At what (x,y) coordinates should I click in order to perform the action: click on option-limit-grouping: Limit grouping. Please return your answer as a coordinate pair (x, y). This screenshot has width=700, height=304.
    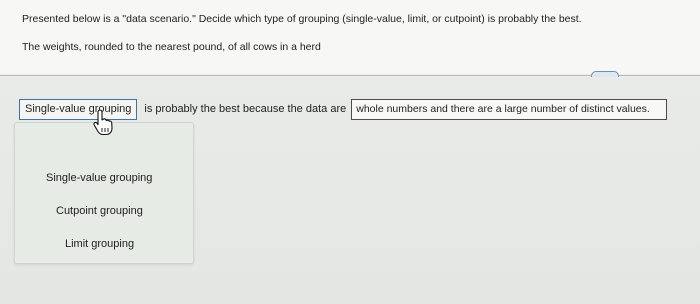
    Looking at the image, I should click on (99, 244).